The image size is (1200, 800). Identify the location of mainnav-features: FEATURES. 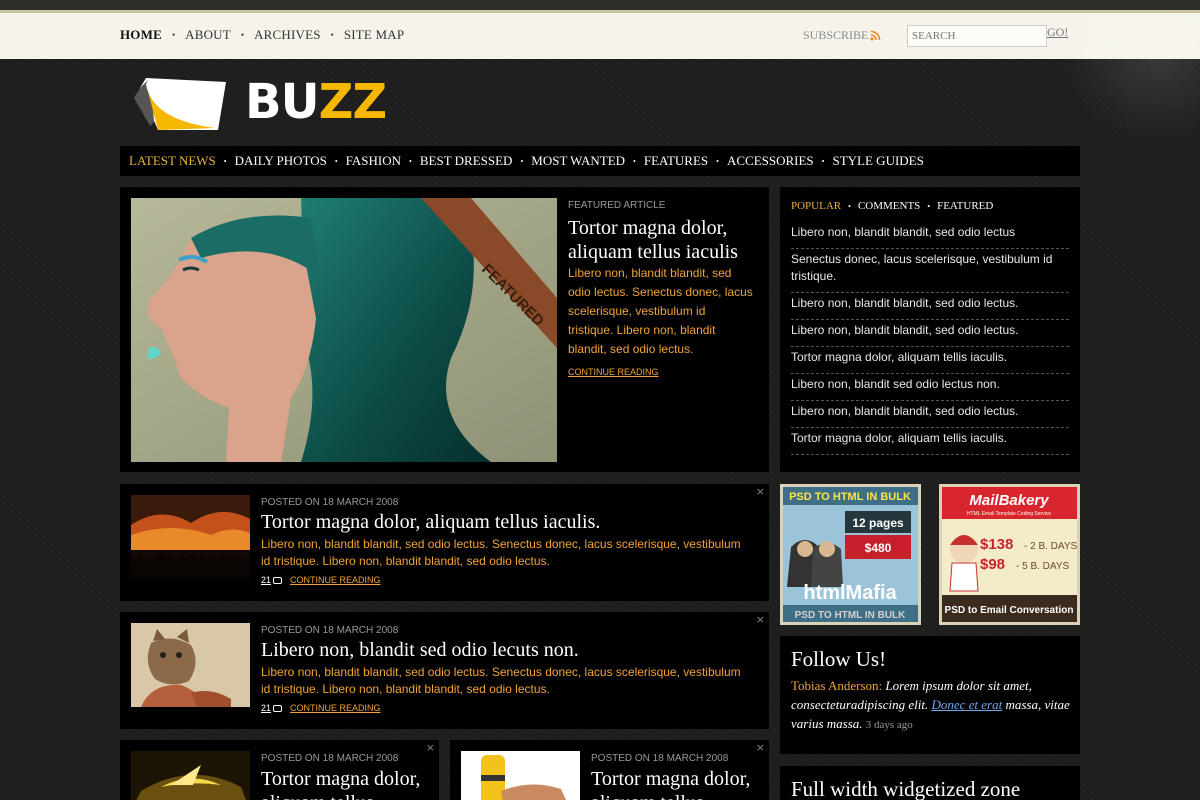
(676, 161).